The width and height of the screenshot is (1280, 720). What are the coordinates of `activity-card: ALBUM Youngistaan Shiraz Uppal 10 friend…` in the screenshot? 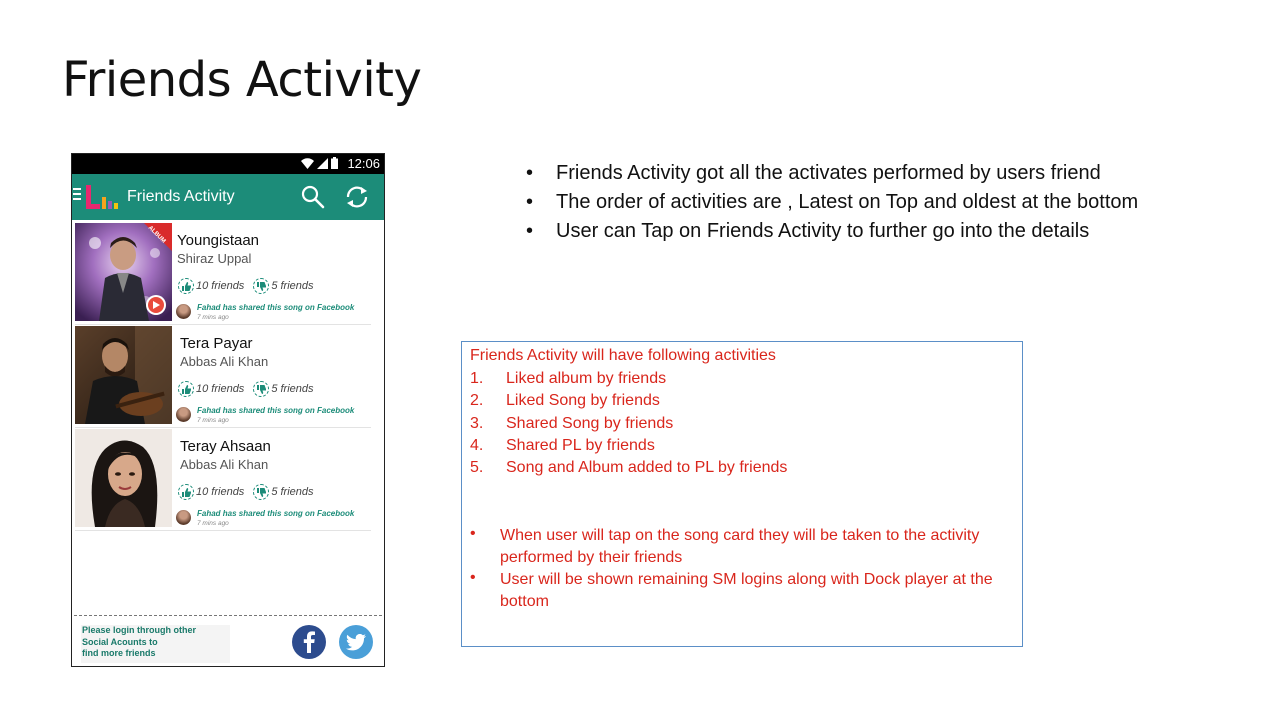 It's located at (223, 274).